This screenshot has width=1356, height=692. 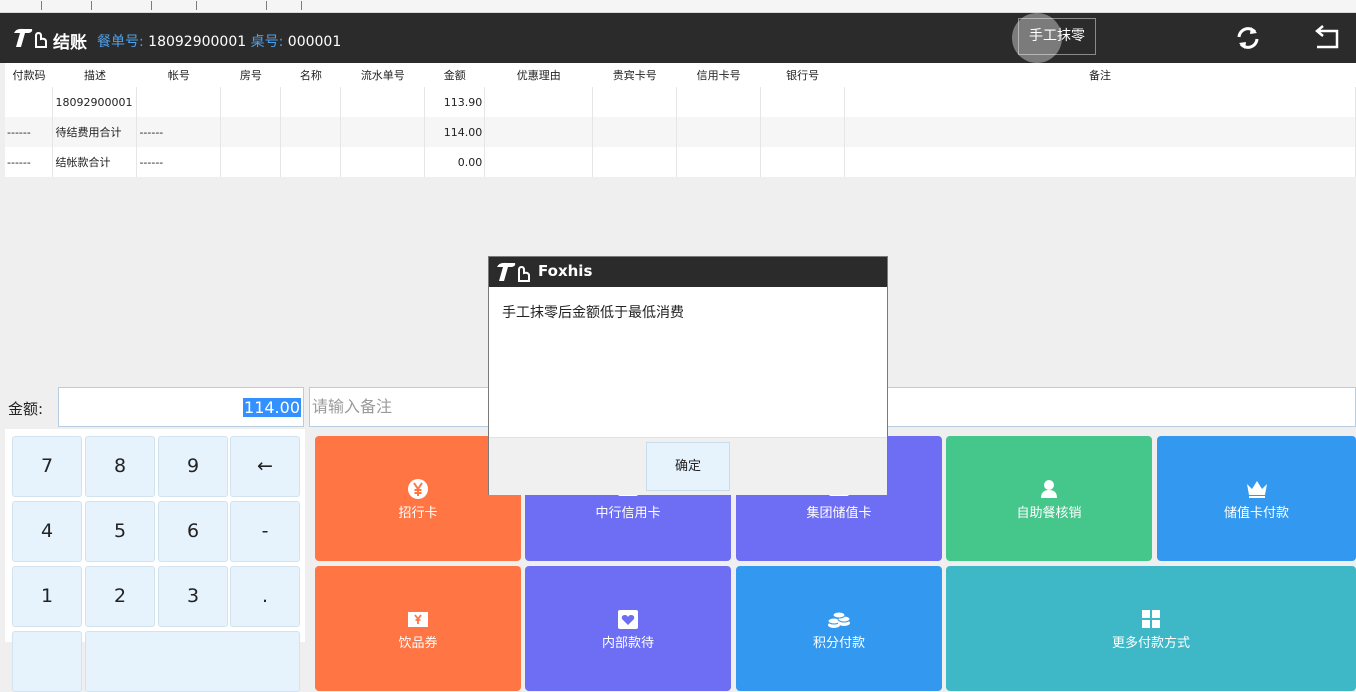 What do you see at coordinates (628, 619) in the screenshot?
I see `heart-box-icon` at bounding box center [628, 619].